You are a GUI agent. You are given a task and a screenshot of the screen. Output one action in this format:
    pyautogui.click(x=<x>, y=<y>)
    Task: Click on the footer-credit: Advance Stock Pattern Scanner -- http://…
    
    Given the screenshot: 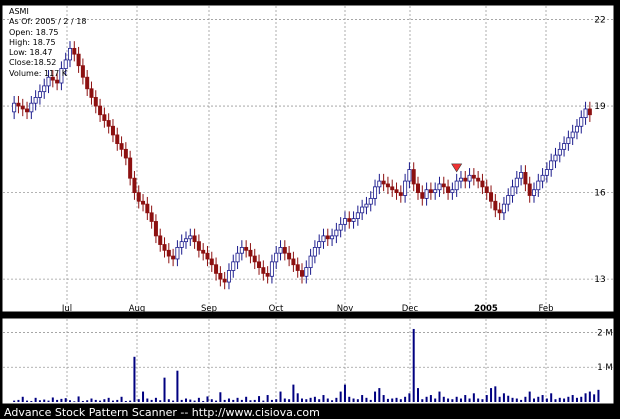 What is the action you would take?
    pyautogui.click(x=162, y=412)
    